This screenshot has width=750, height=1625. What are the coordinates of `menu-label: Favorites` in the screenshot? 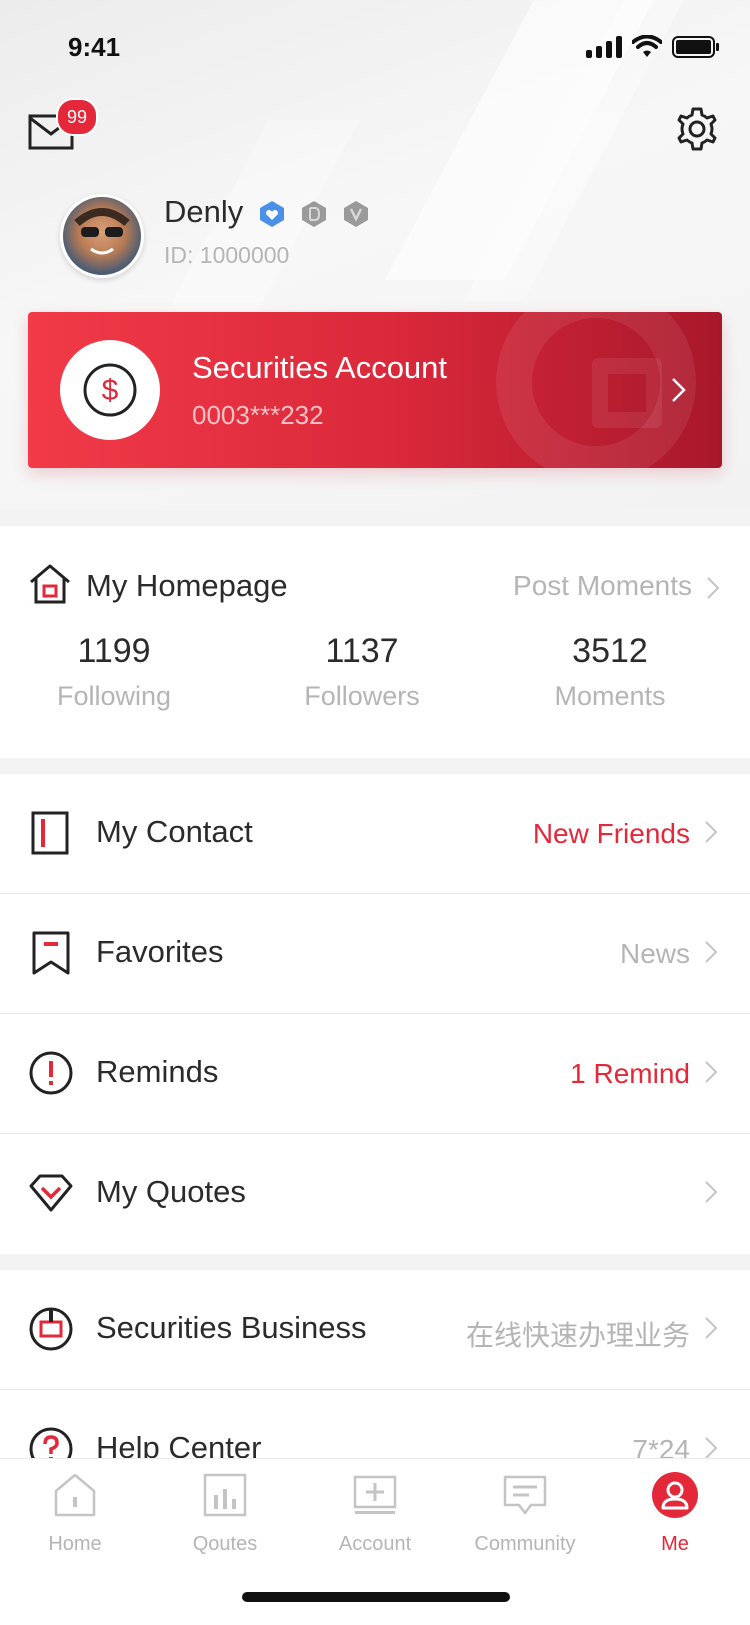 It's located at (160, 951).